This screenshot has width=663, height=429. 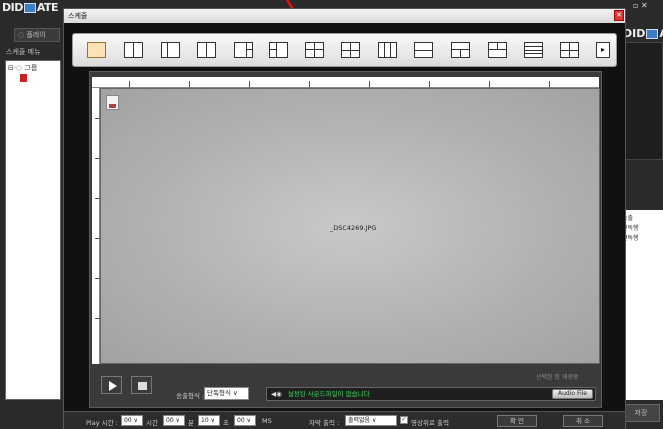 I want to click on cancel-button: 취 소, so click(x=583, y=421).